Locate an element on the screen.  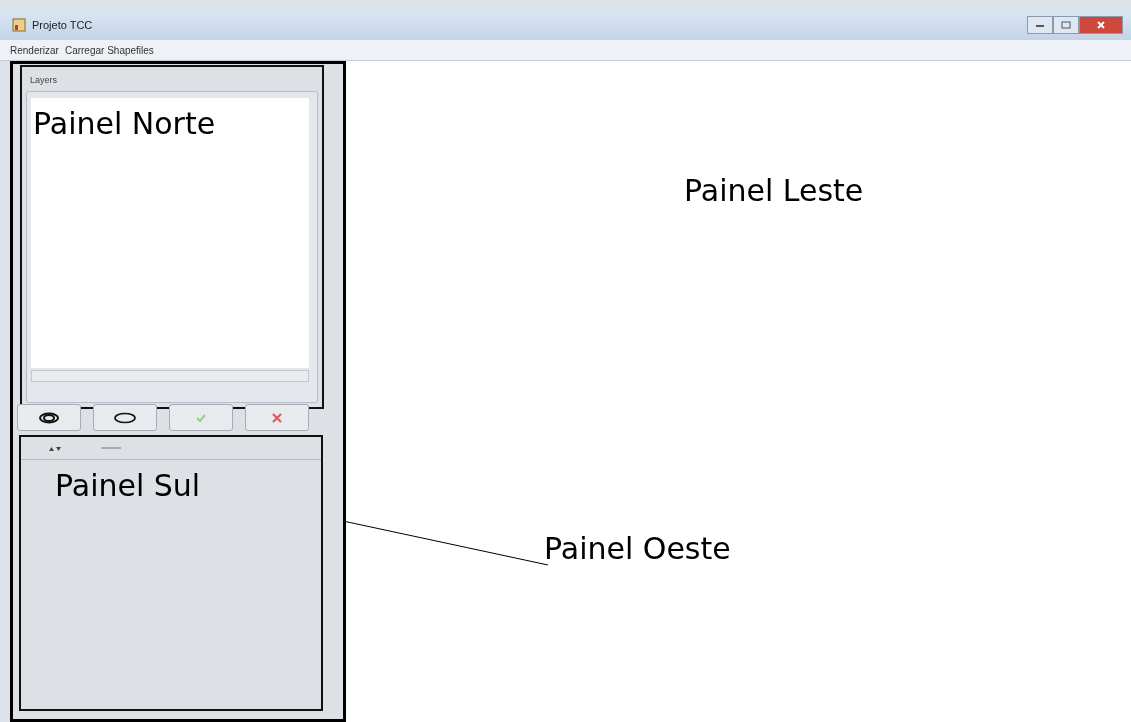
horizontal-scrollbar is located at coordinates (170, 376).